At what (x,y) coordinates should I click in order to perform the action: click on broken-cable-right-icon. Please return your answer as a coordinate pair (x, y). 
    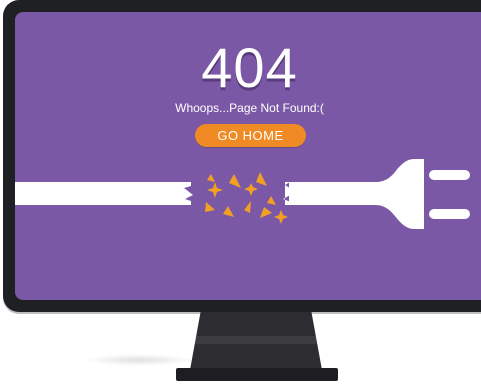
    Looking at the image, I should click on (333, 193).